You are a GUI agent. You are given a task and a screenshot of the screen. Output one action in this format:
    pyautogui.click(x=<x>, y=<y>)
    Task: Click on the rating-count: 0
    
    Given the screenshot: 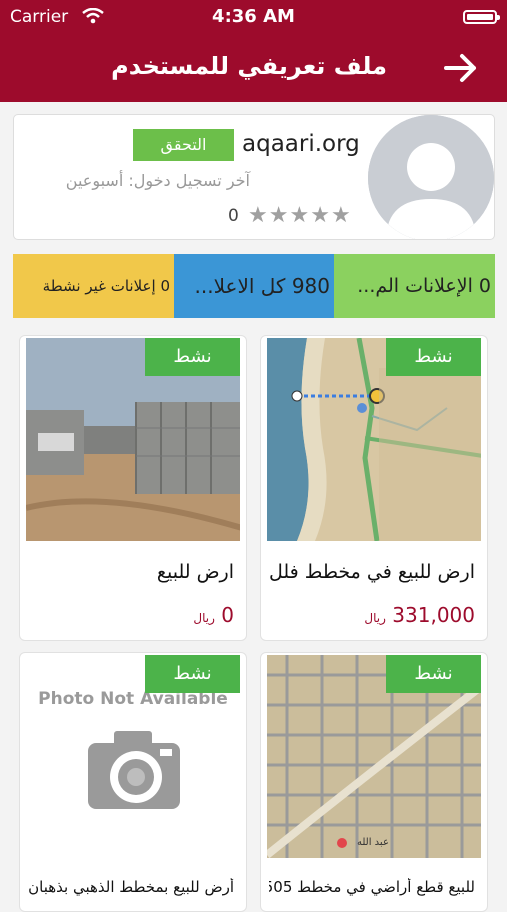 What is the action you would take?
    pyautogui.click(x=233, y=216)
    